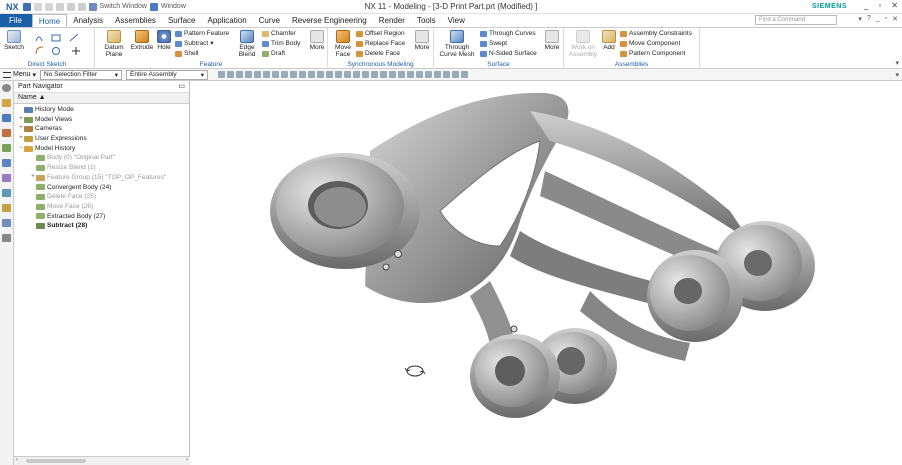 The image size is (902, 465). Describe the element at coordinates (103, 188) in the screenshot. I see `tree-node: Convergent Body (24)` at that location.